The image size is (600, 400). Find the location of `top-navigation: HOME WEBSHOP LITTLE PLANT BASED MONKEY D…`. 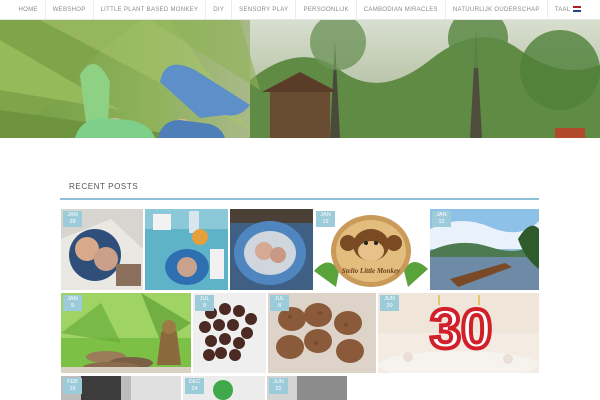

top-navigation: HOME WEBSHOP LITTLE PLANT BASED MONKEY D… is located at coordinates (300, 10).